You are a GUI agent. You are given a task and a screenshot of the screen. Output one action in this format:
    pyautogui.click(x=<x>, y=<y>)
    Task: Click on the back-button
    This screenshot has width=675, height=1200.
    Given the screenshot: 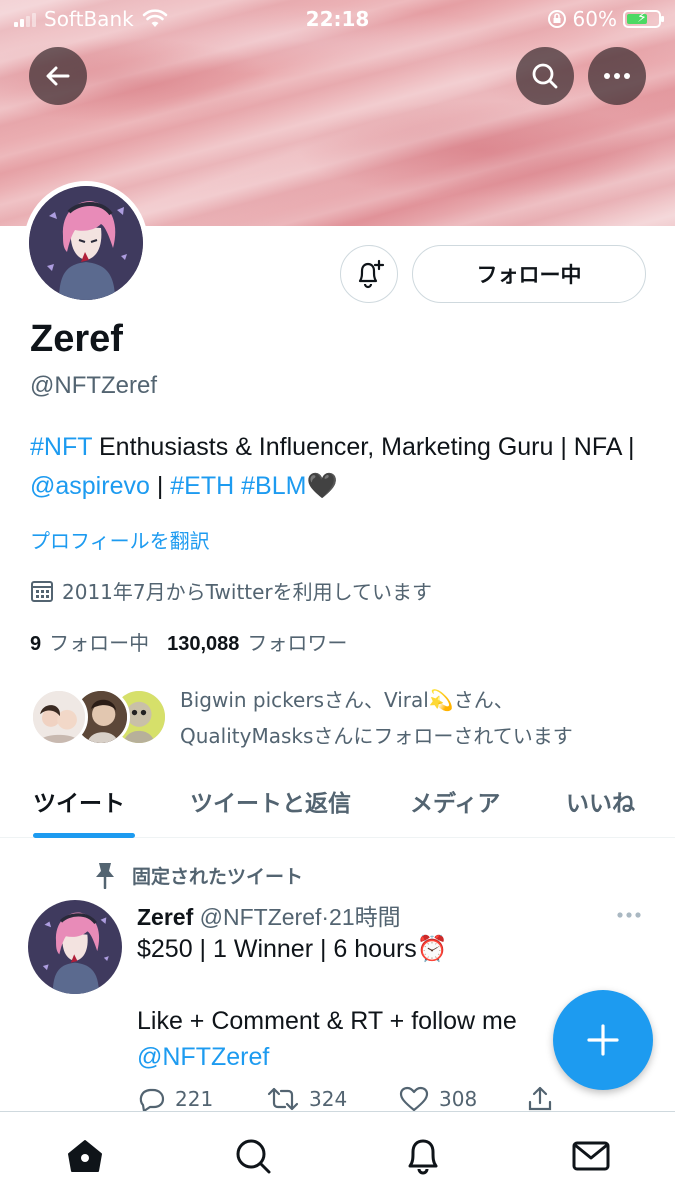 What is the action you would take?
    pyautogui.click(x=58, y=76)
    